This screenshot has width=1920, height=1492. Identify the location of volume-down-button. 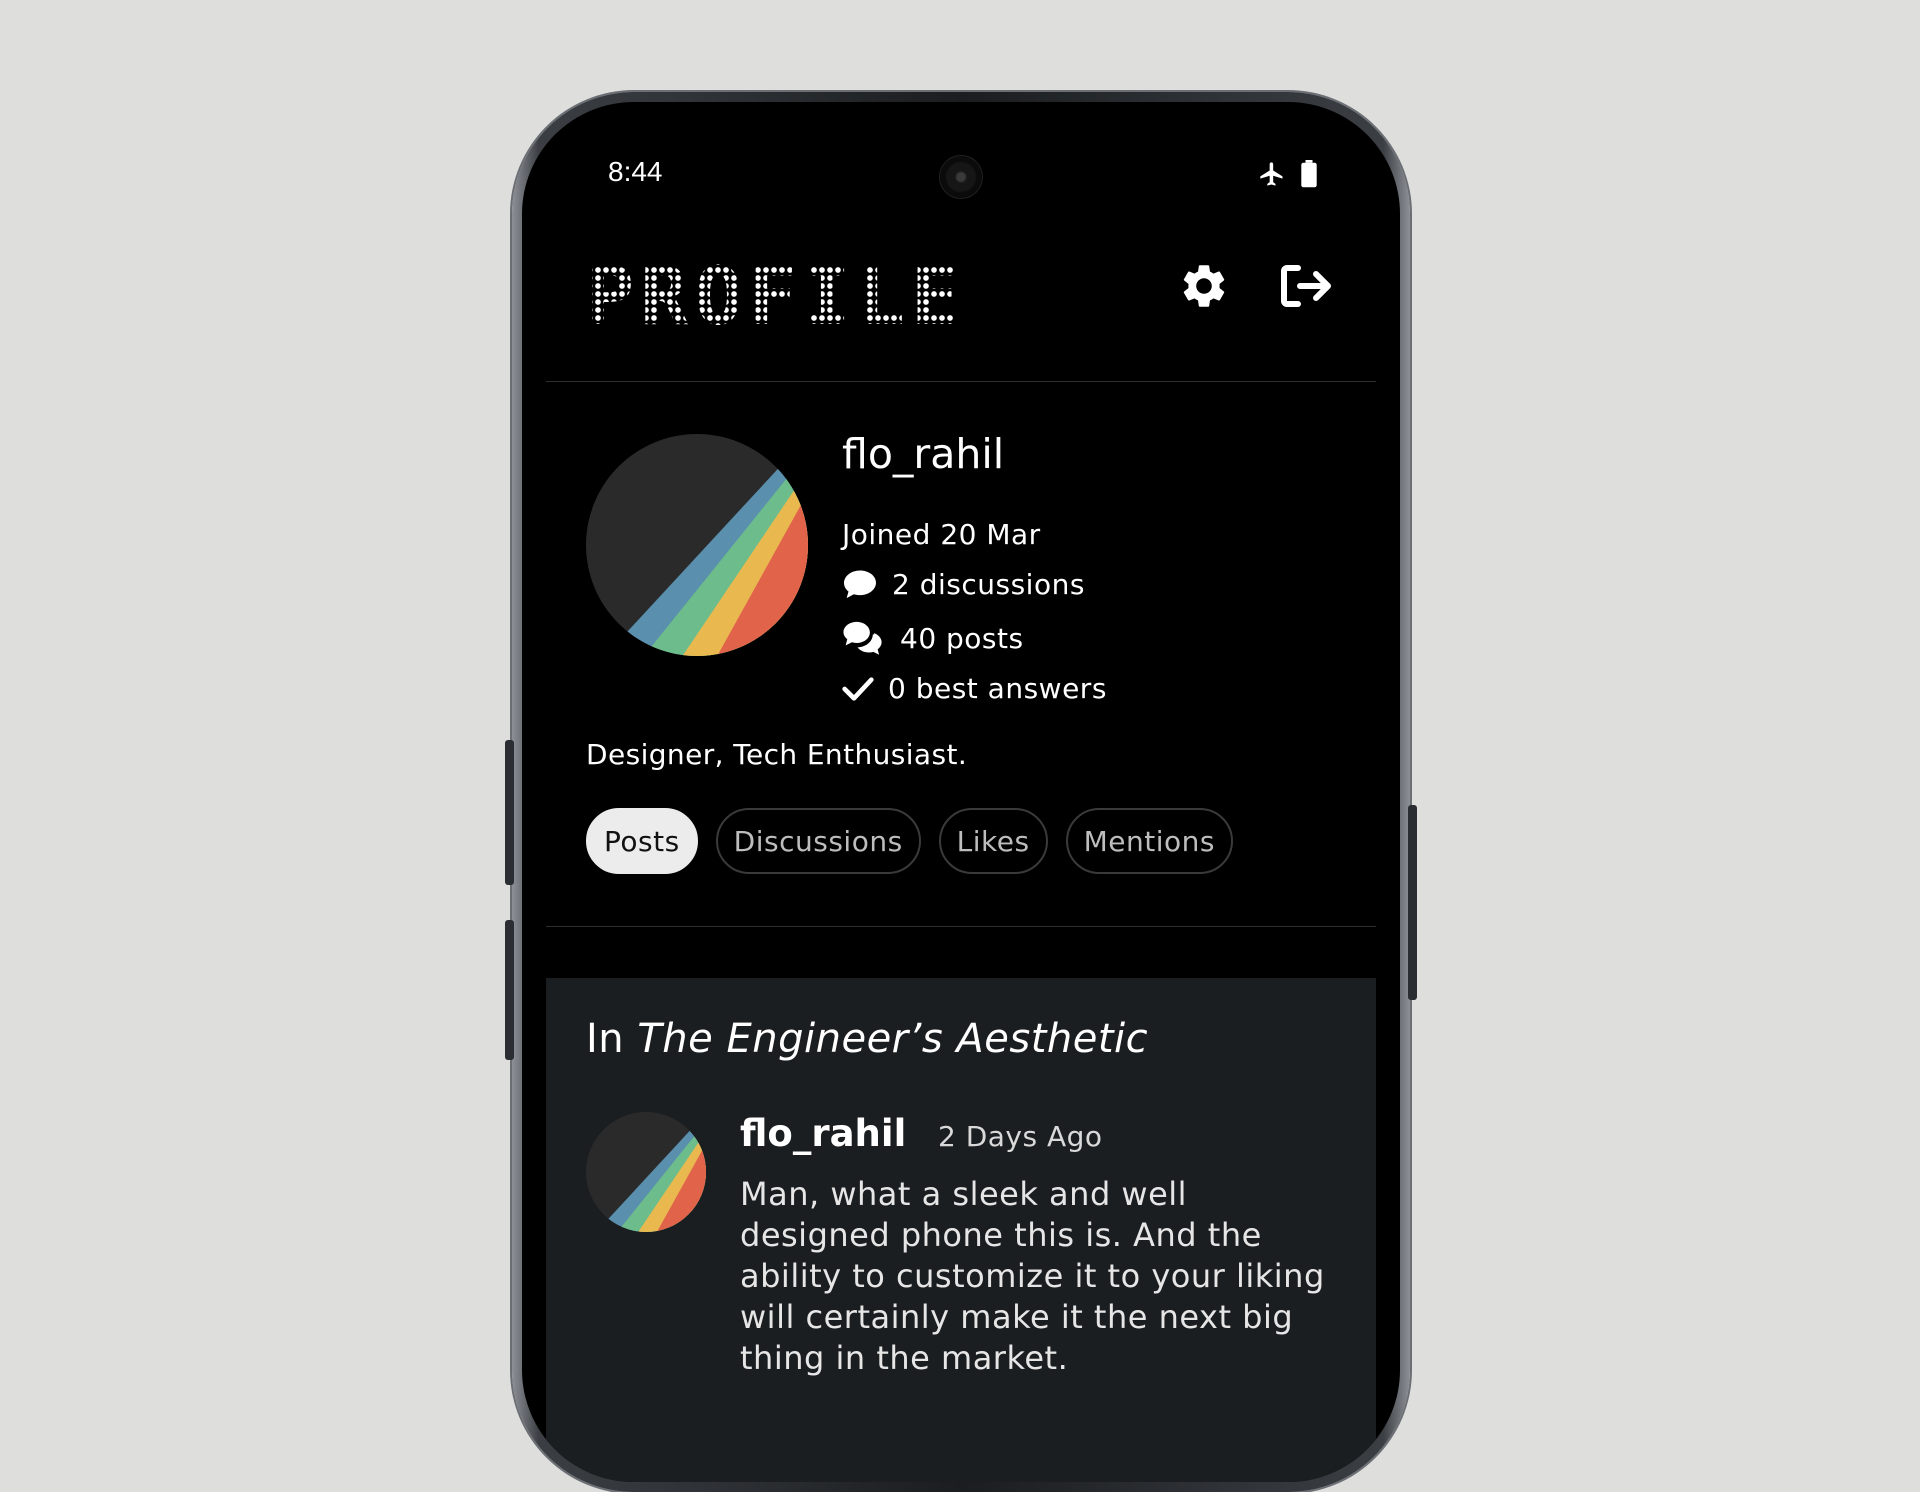
(509, 990).